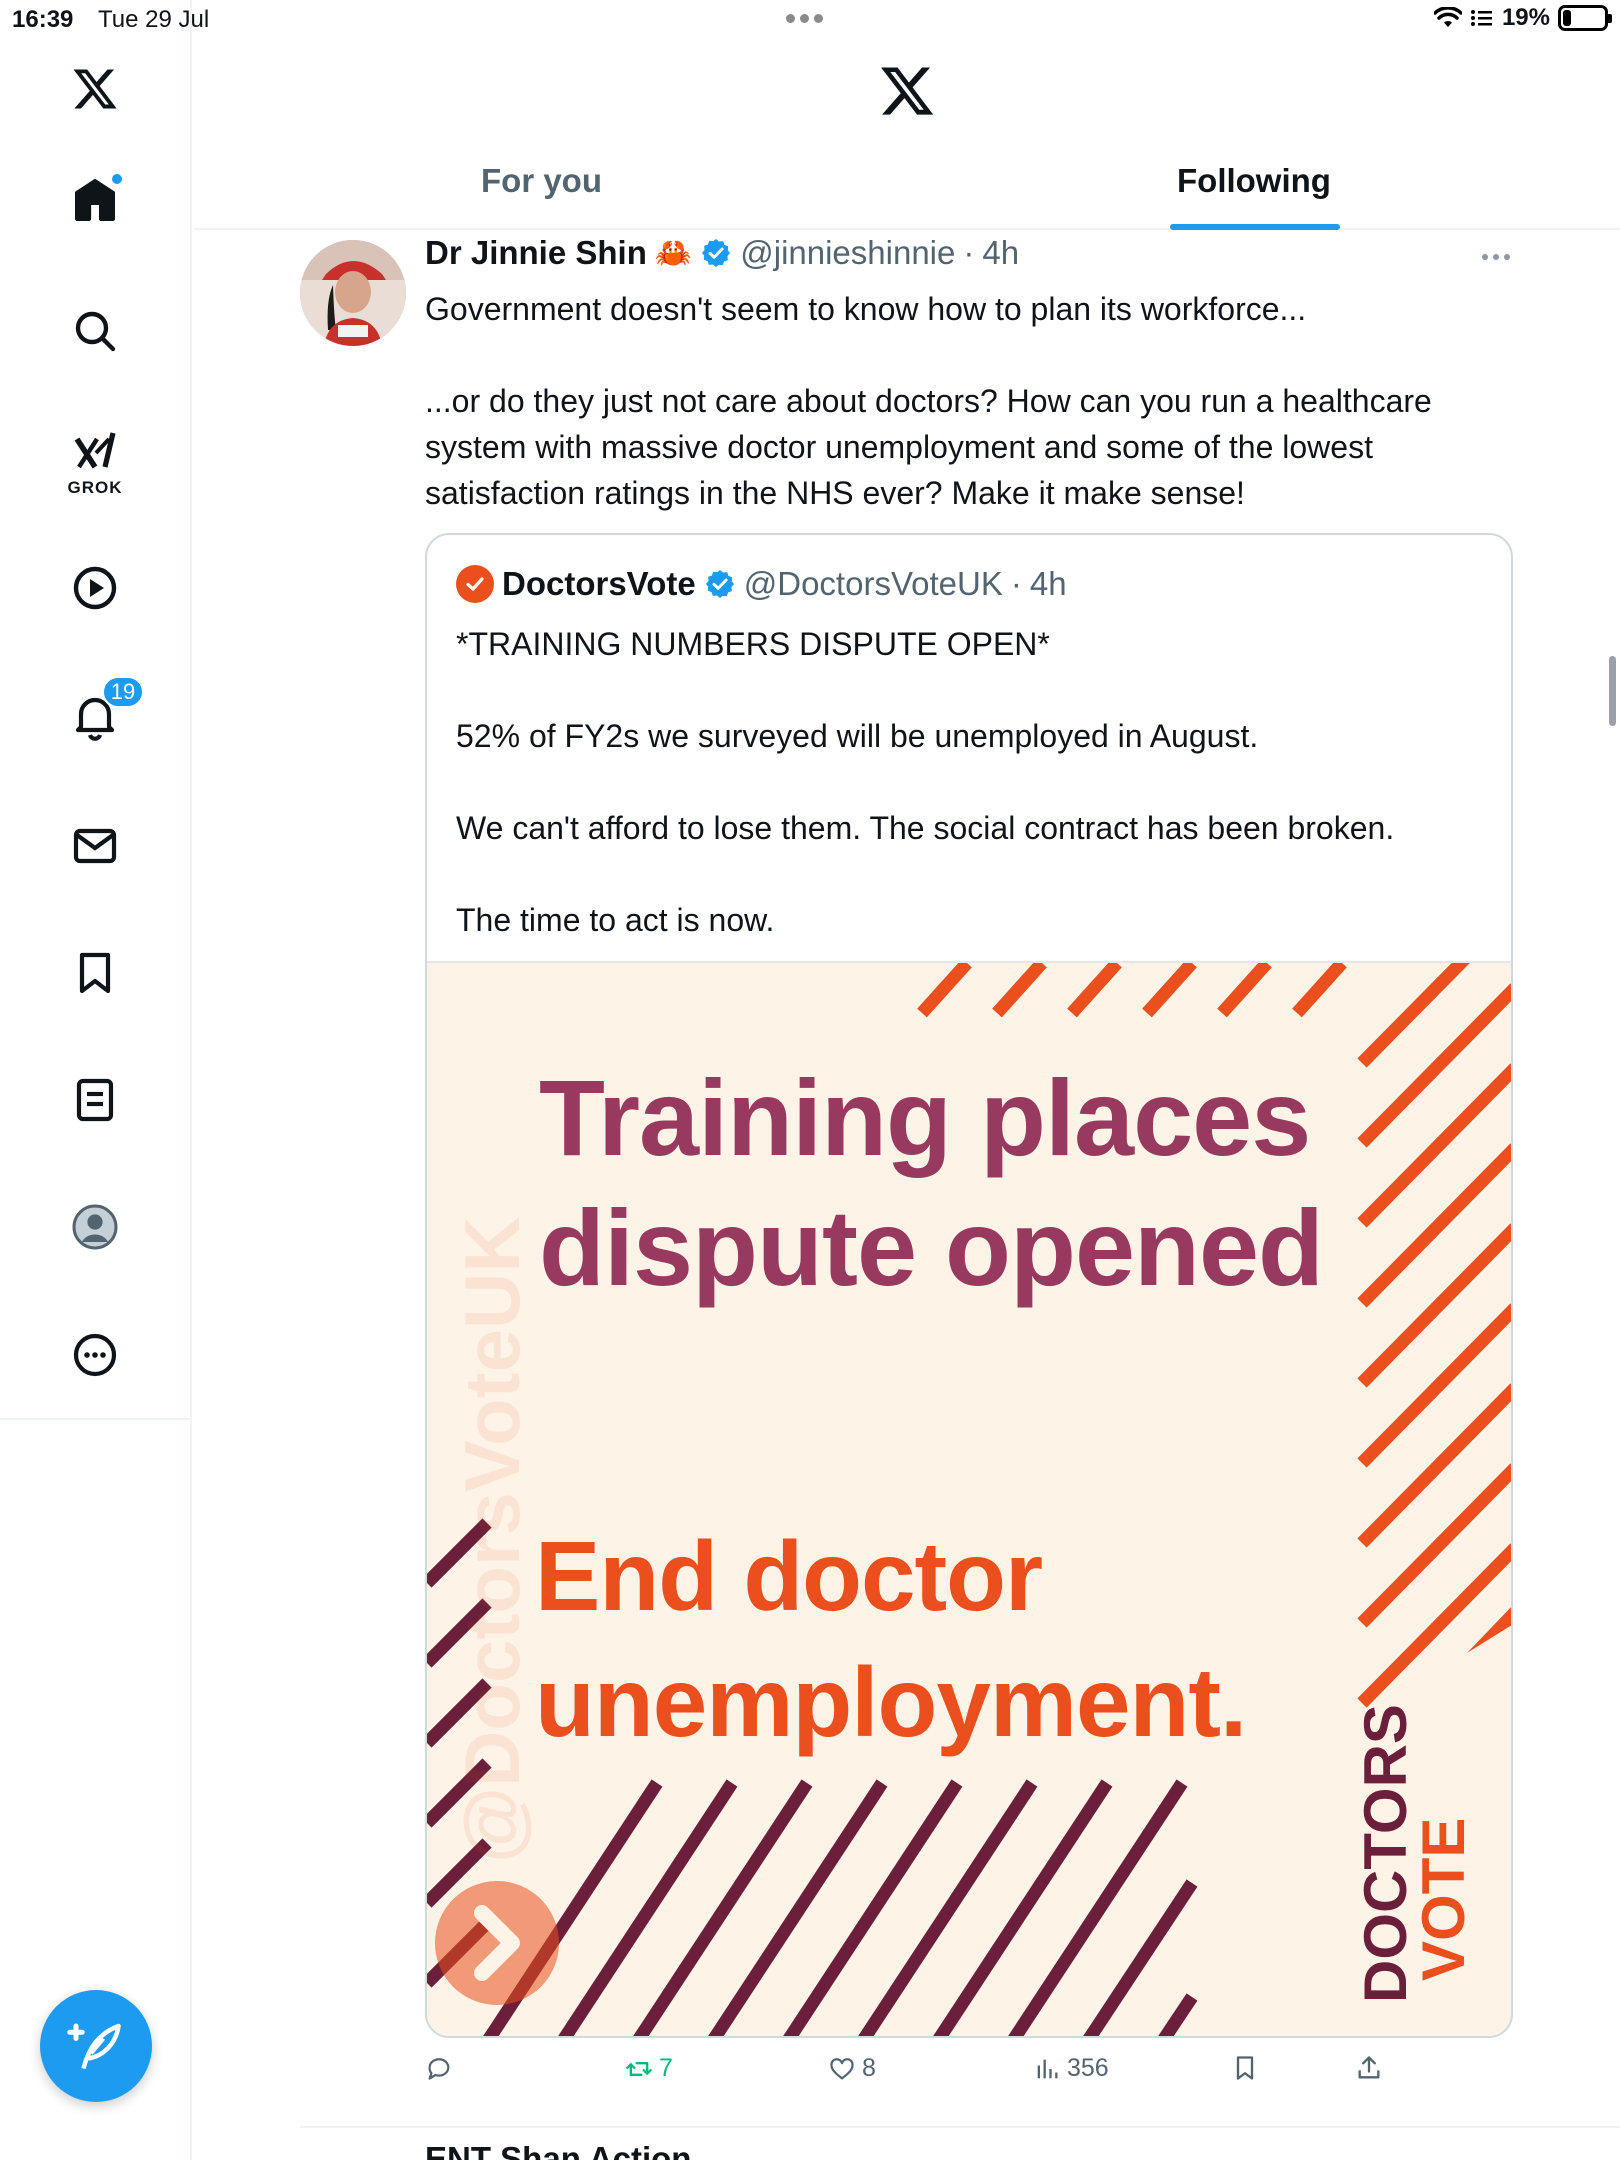  Describe the element at coordinates (1000, 253) in the screenshot. I see `tweet-time: 4h` at that location.